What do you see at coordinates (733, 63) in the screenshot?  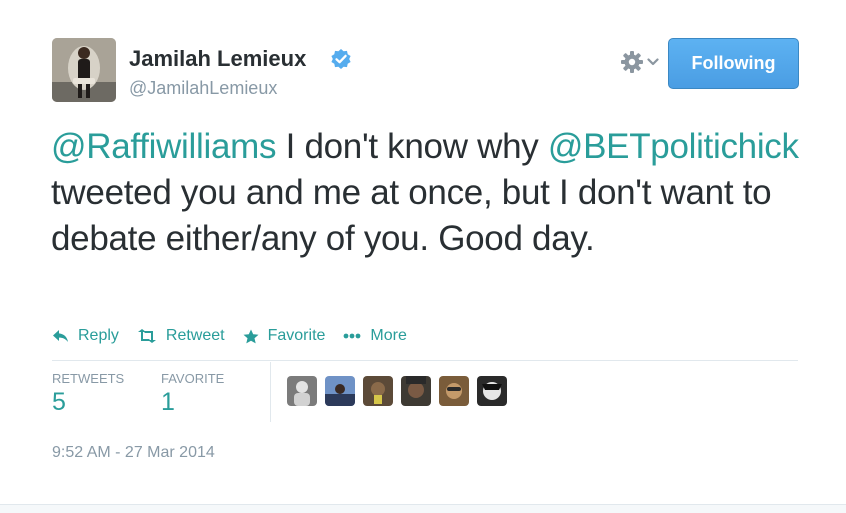 I see `following-button: Following` at bounding box center [733, 63].